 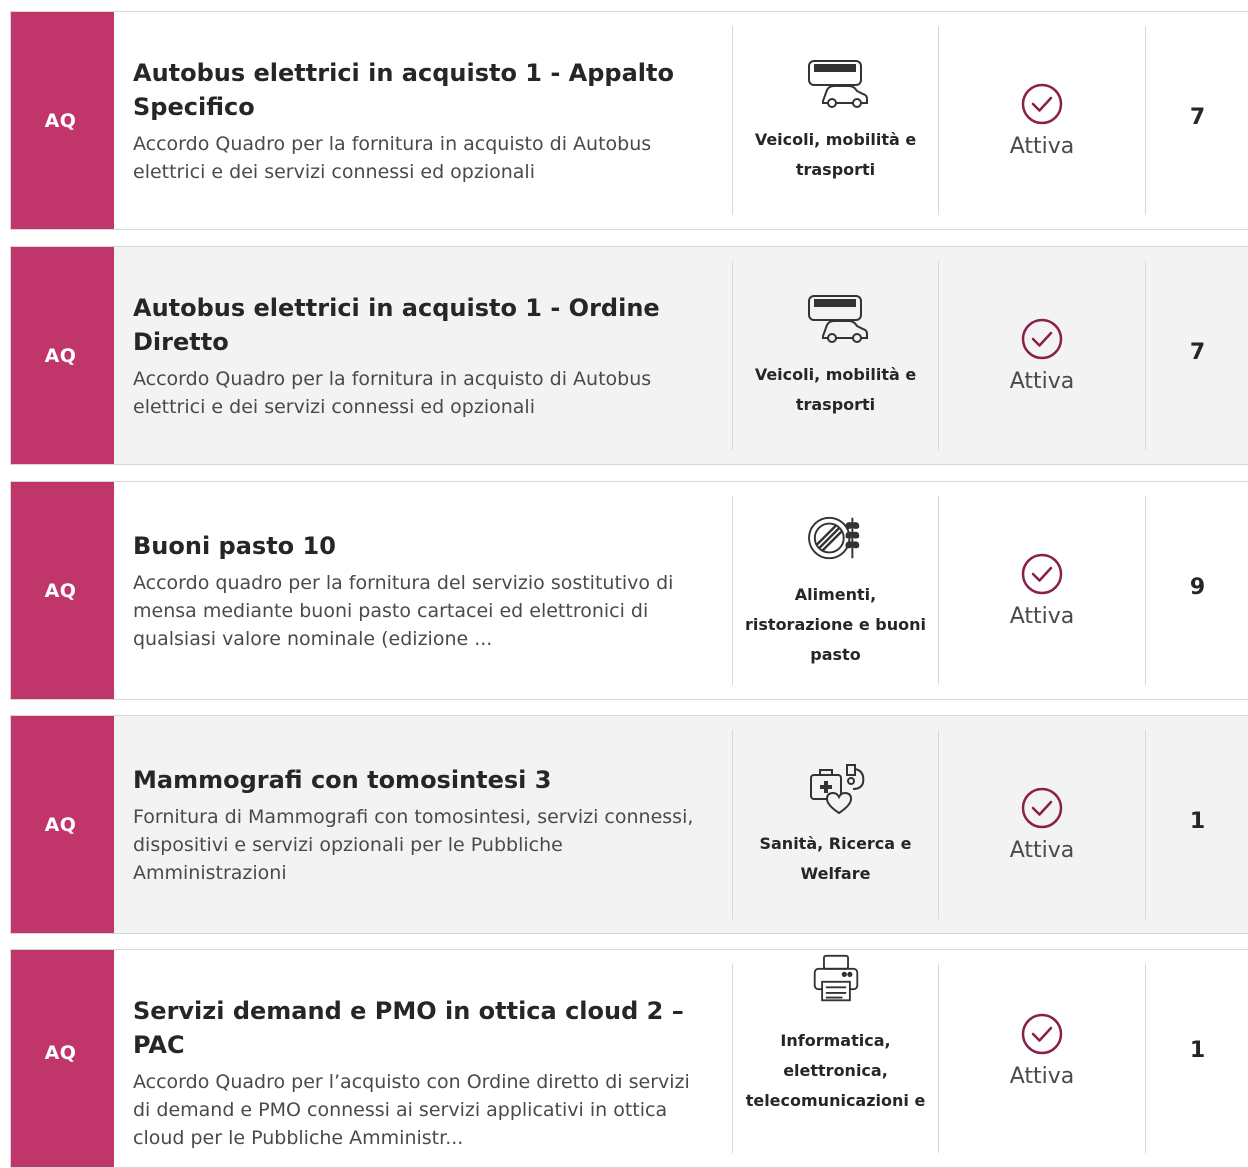 What do you see at coordinates (835, 978) in the screenshot?
I see `printer-icon` at bounding box center [835, 978].